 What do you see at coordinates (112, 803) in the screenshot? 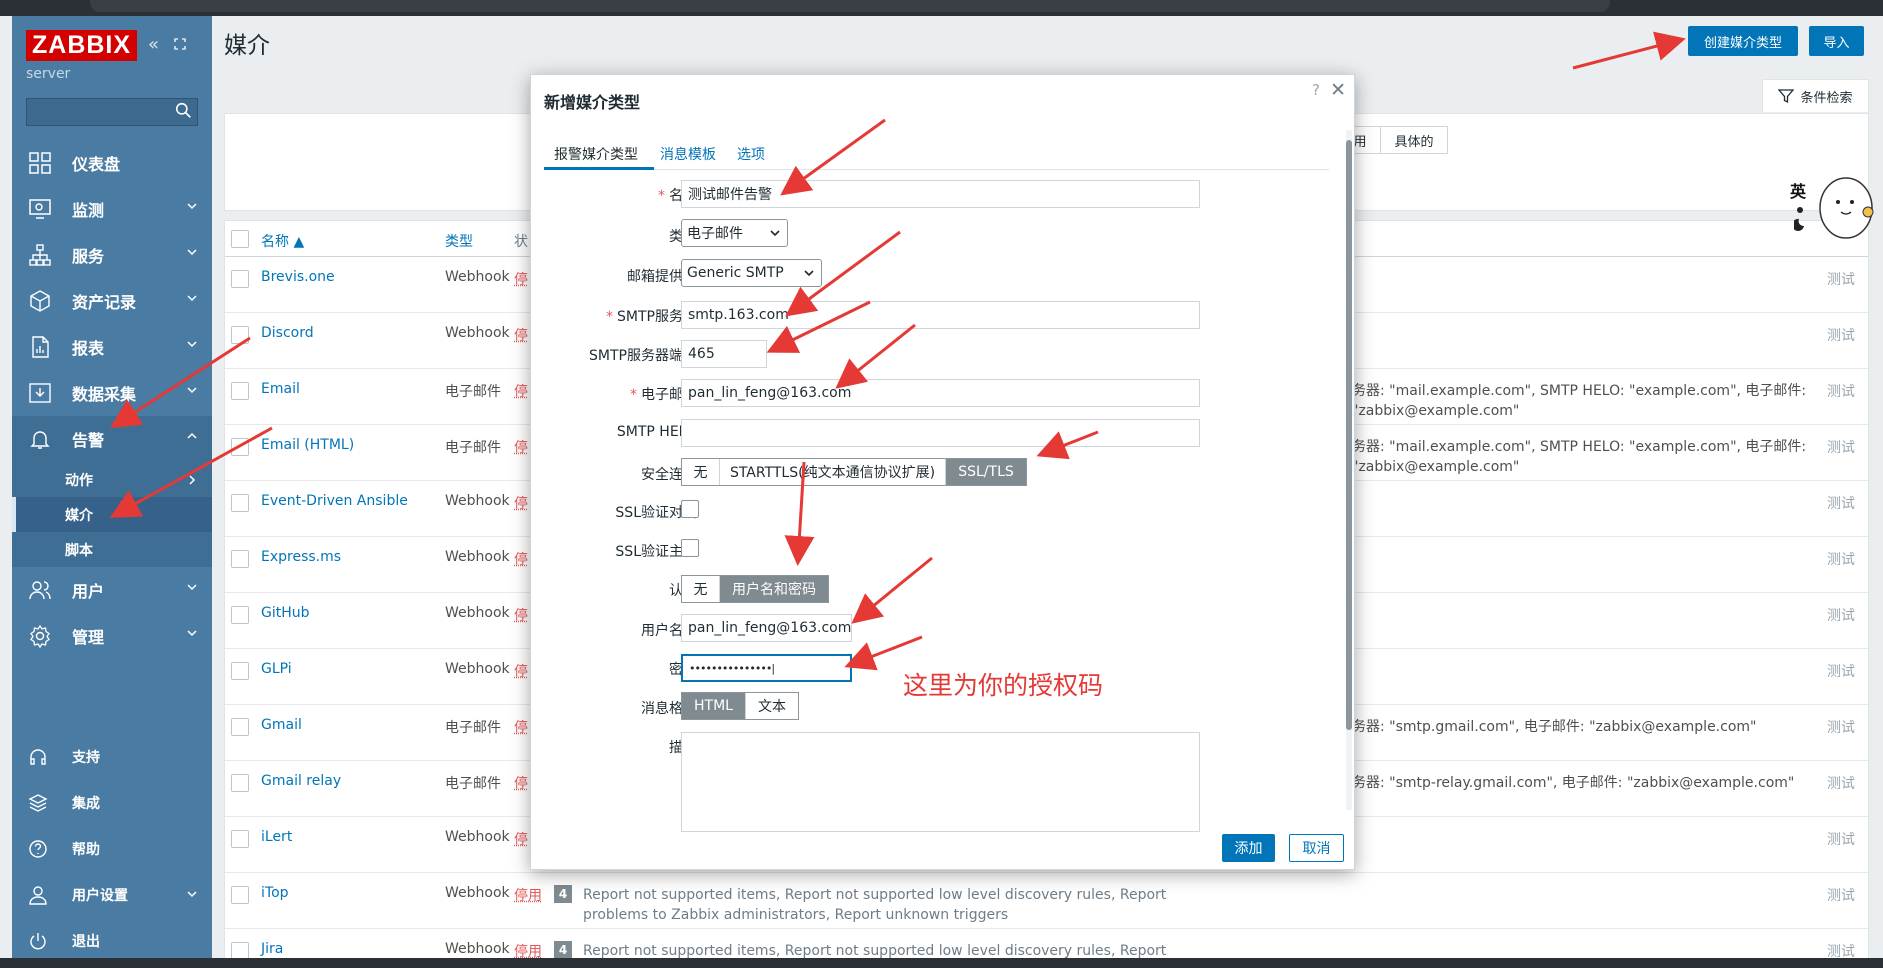
I see `nav-integrations: 集成` at bounding box center [112, 803].